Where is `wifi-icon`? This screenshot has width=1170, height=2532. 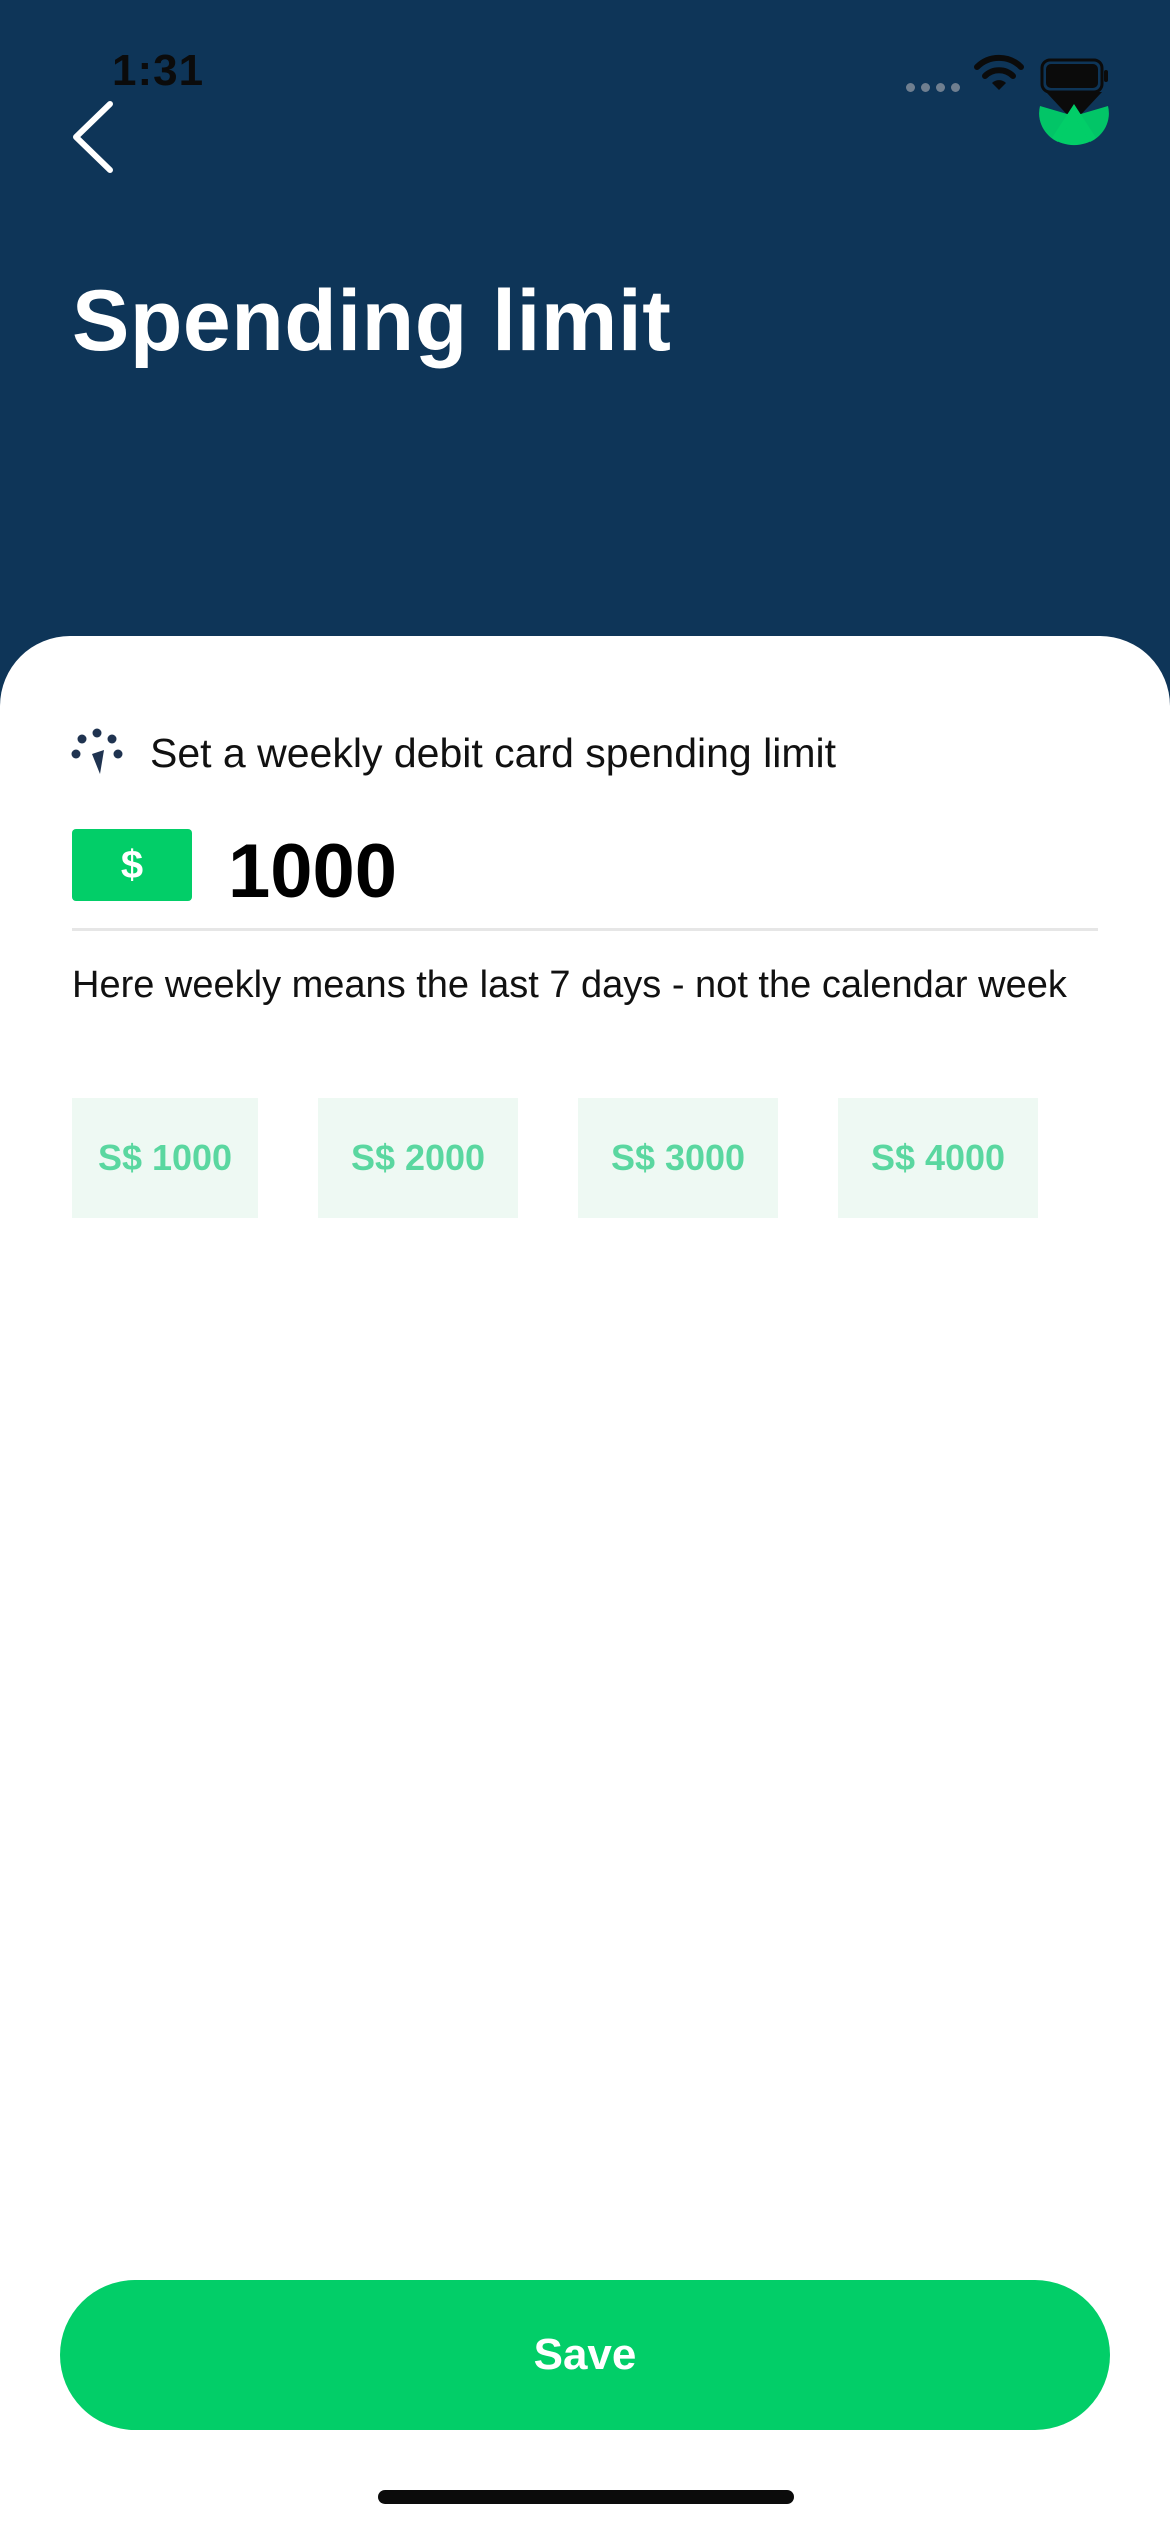 wifi-icon is located at coordinates (999, 72).